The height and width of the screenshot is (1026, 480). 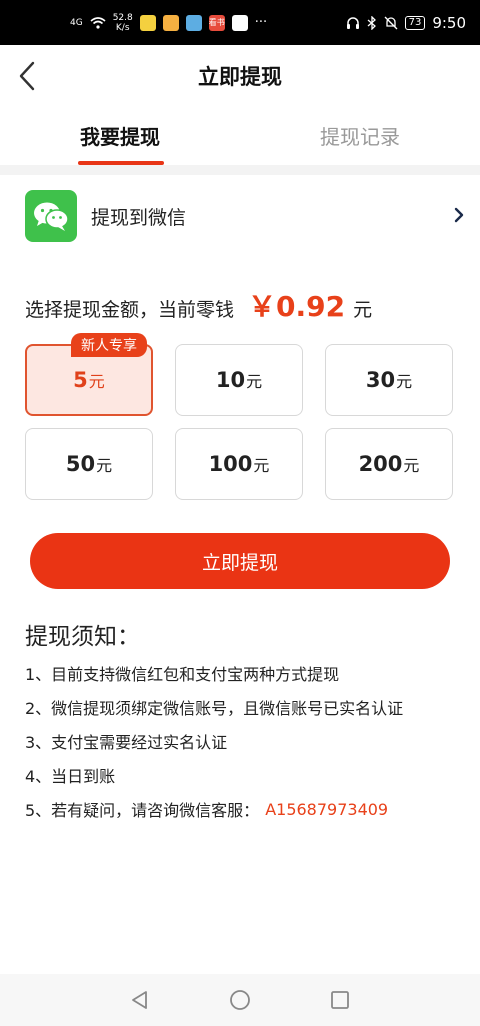 What do you see at coordinates (122, 17) in the screenshot?
I see `speed-value: 52.8` at bounding box center [122, 17].